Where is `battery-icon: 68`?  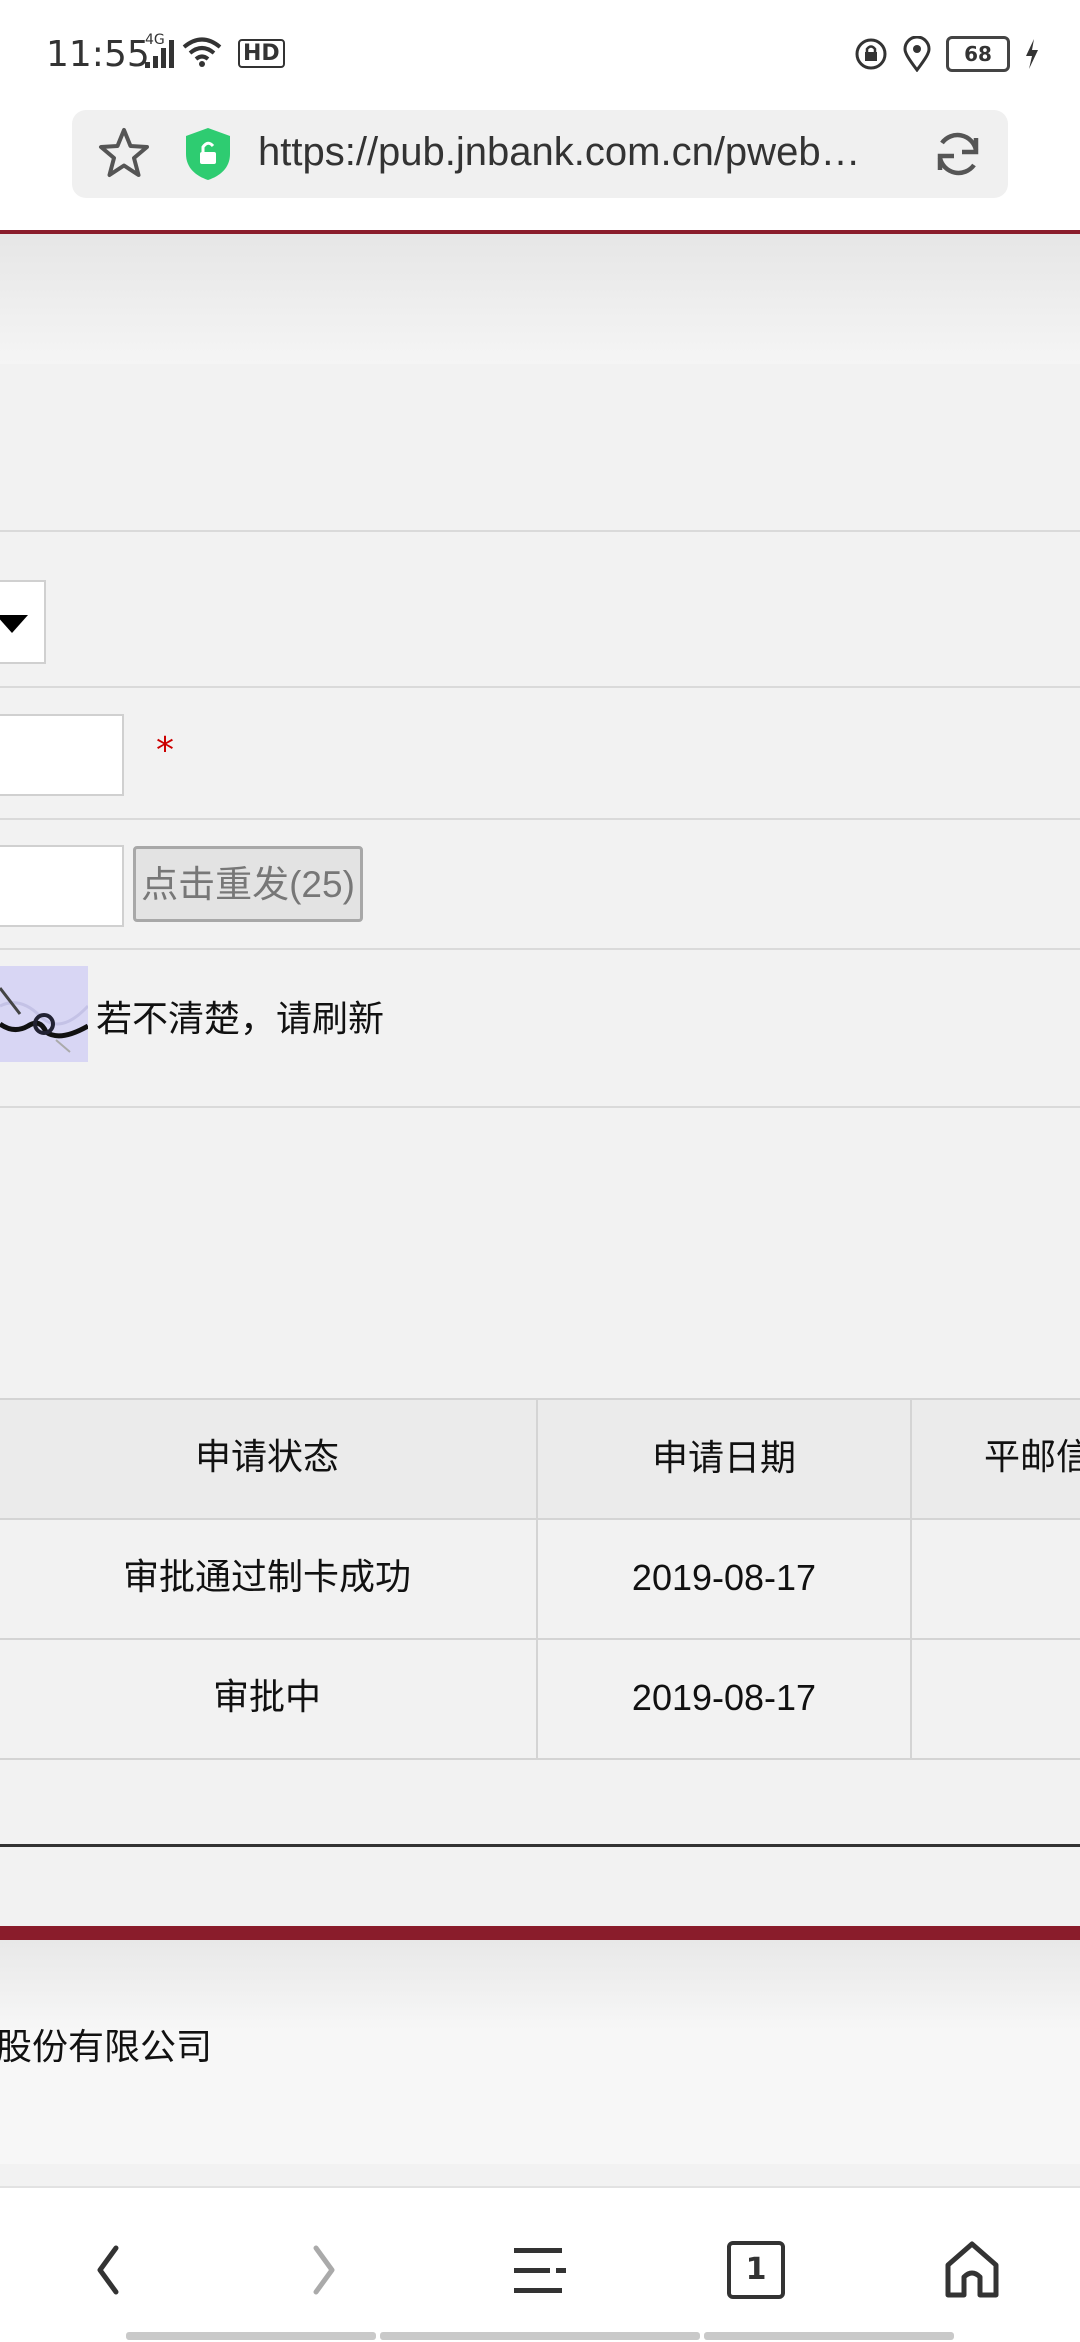 battery-icon: 68 is located at coordinates (978, 54).